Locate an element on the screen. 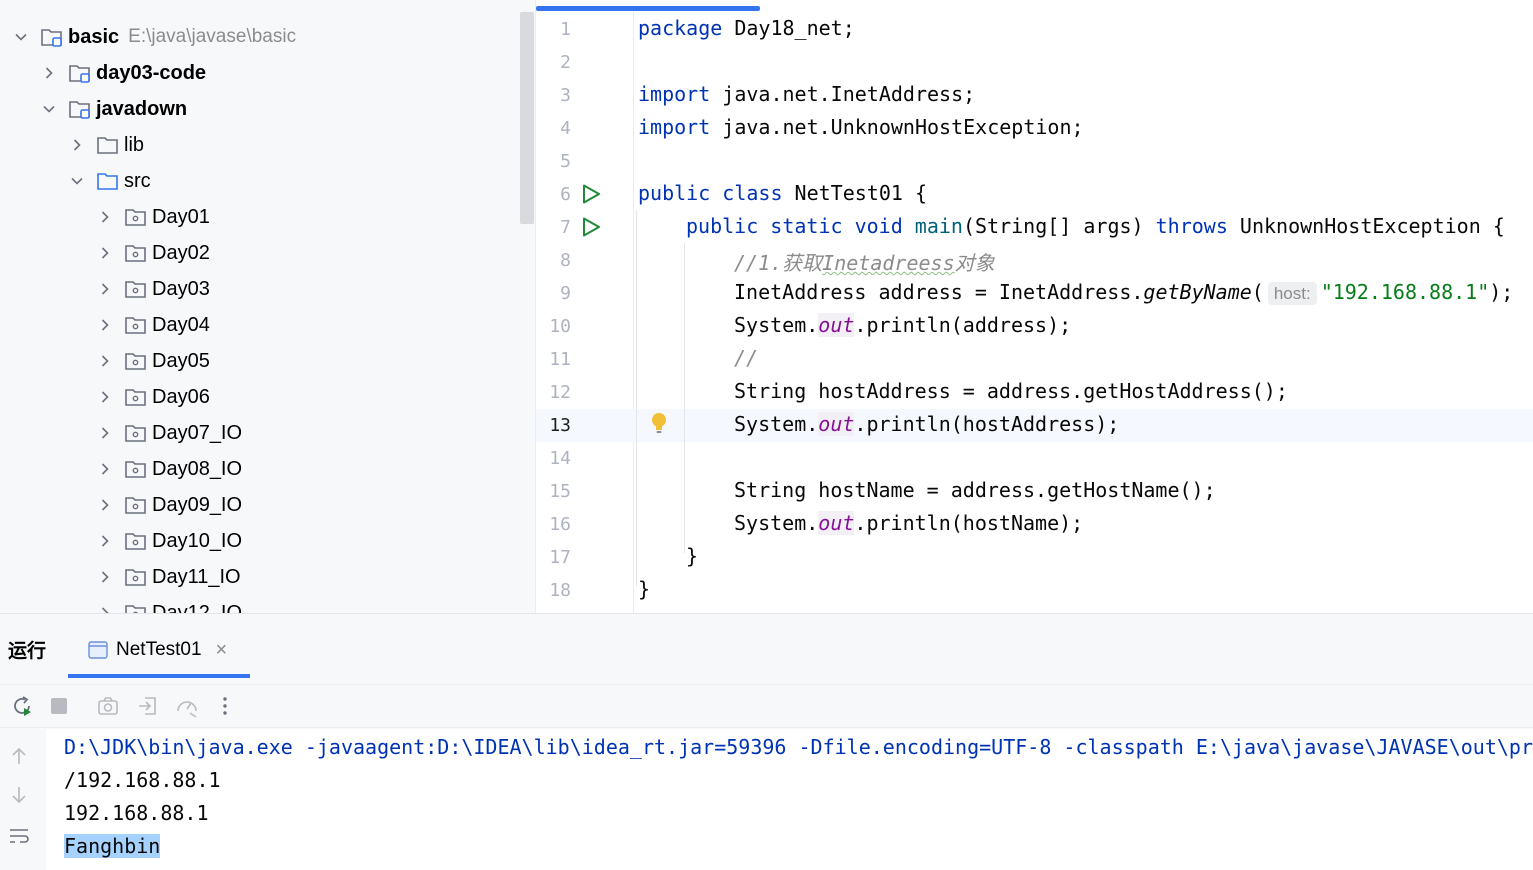 The height and width of the screenshot is (870, 1533). arrow-up-icon is located at coordinates (19, 756).